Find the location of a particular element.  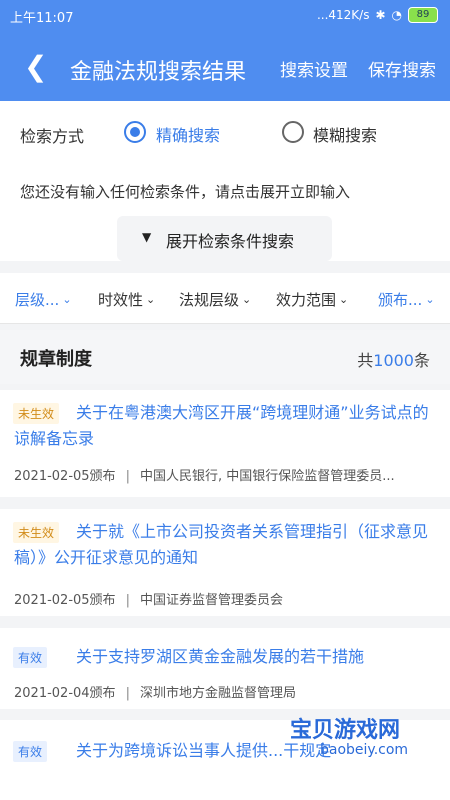

section-header: 规章制度 共1000条 is located at coordinates (225, 357).